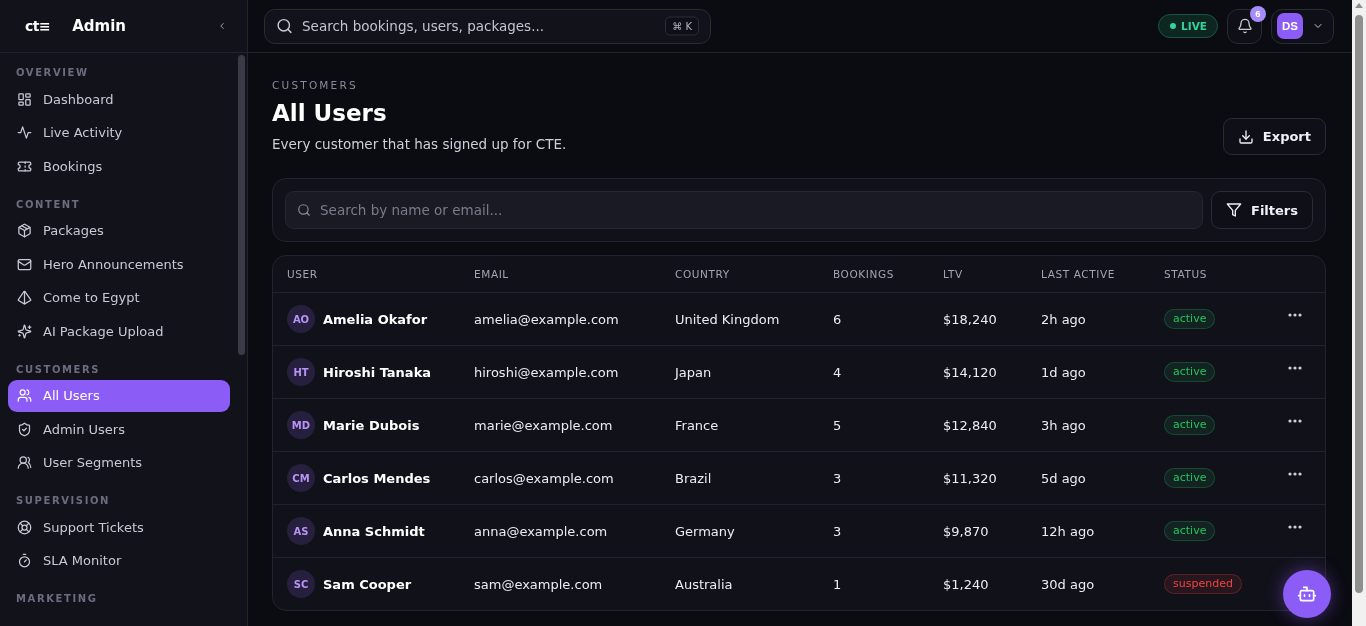 This screenshot has height=626, width=1366. Describe the element at coordinates (119, 395) in the screenshot. I see `nav-item: All Users` at that location.